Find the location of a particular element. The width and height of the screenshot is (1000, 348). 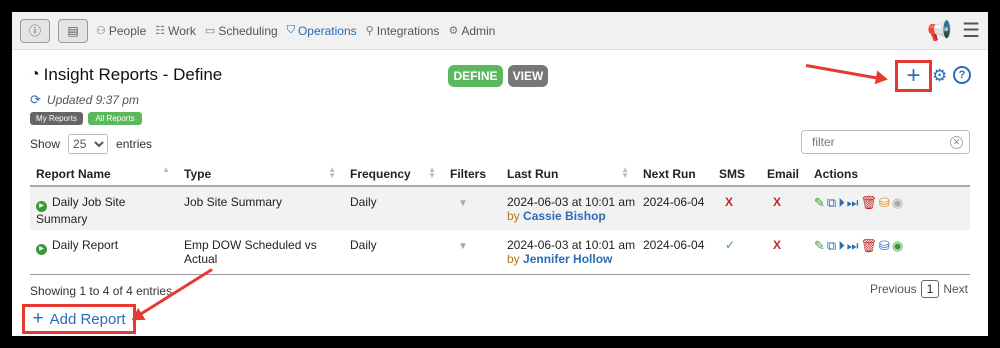

run-by: by Jennifer Hollow is located at coordinates (560, 259).